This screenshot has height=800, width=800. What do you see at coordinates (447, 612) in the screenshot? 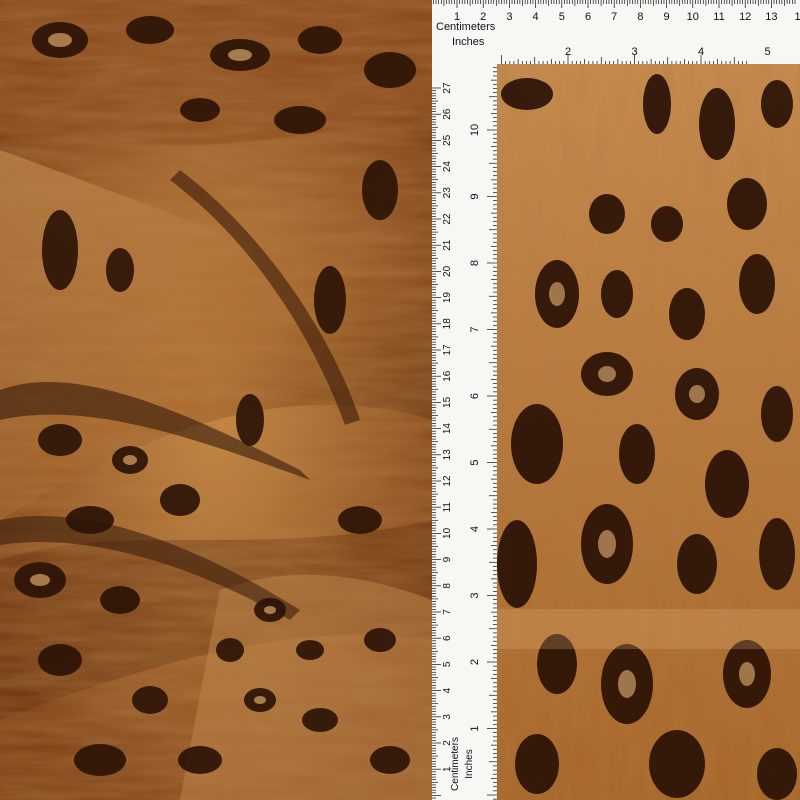
I see `side-cm-number: 7` at bounding box center [447, 612].